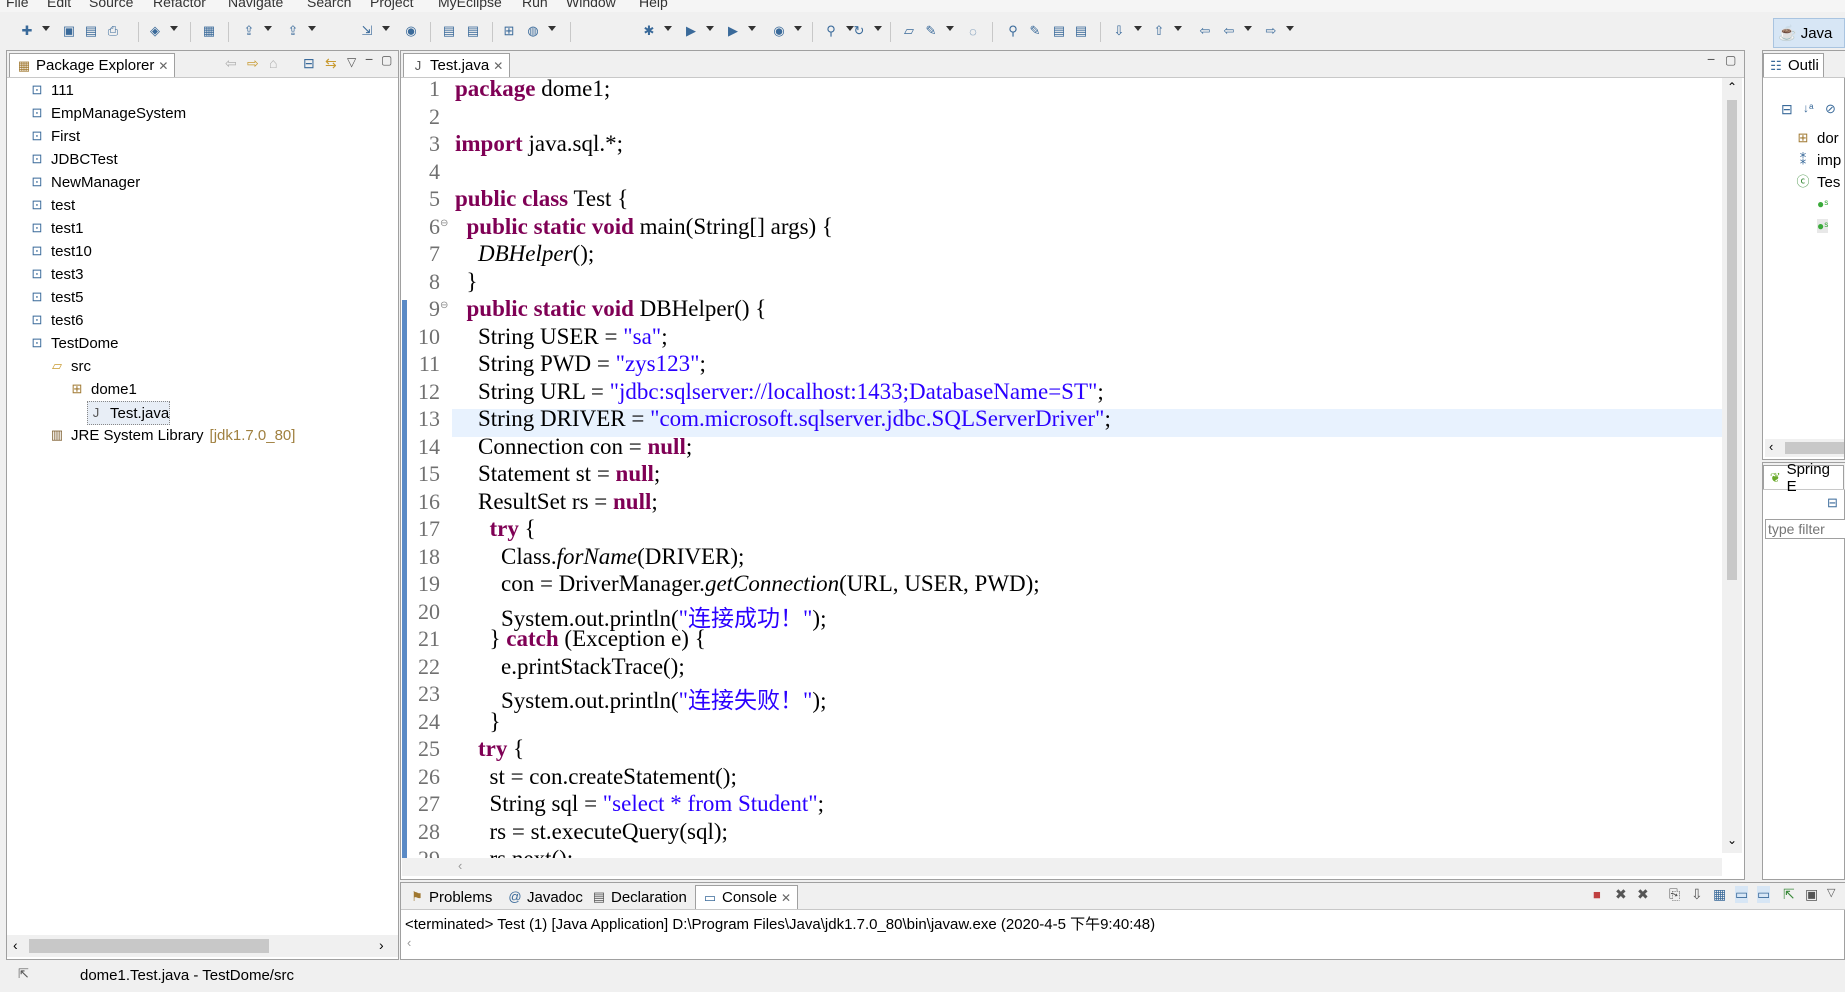 The image size is (1845, 992). I want to click on code-line: String USER = "sa";, so click(561, 337).